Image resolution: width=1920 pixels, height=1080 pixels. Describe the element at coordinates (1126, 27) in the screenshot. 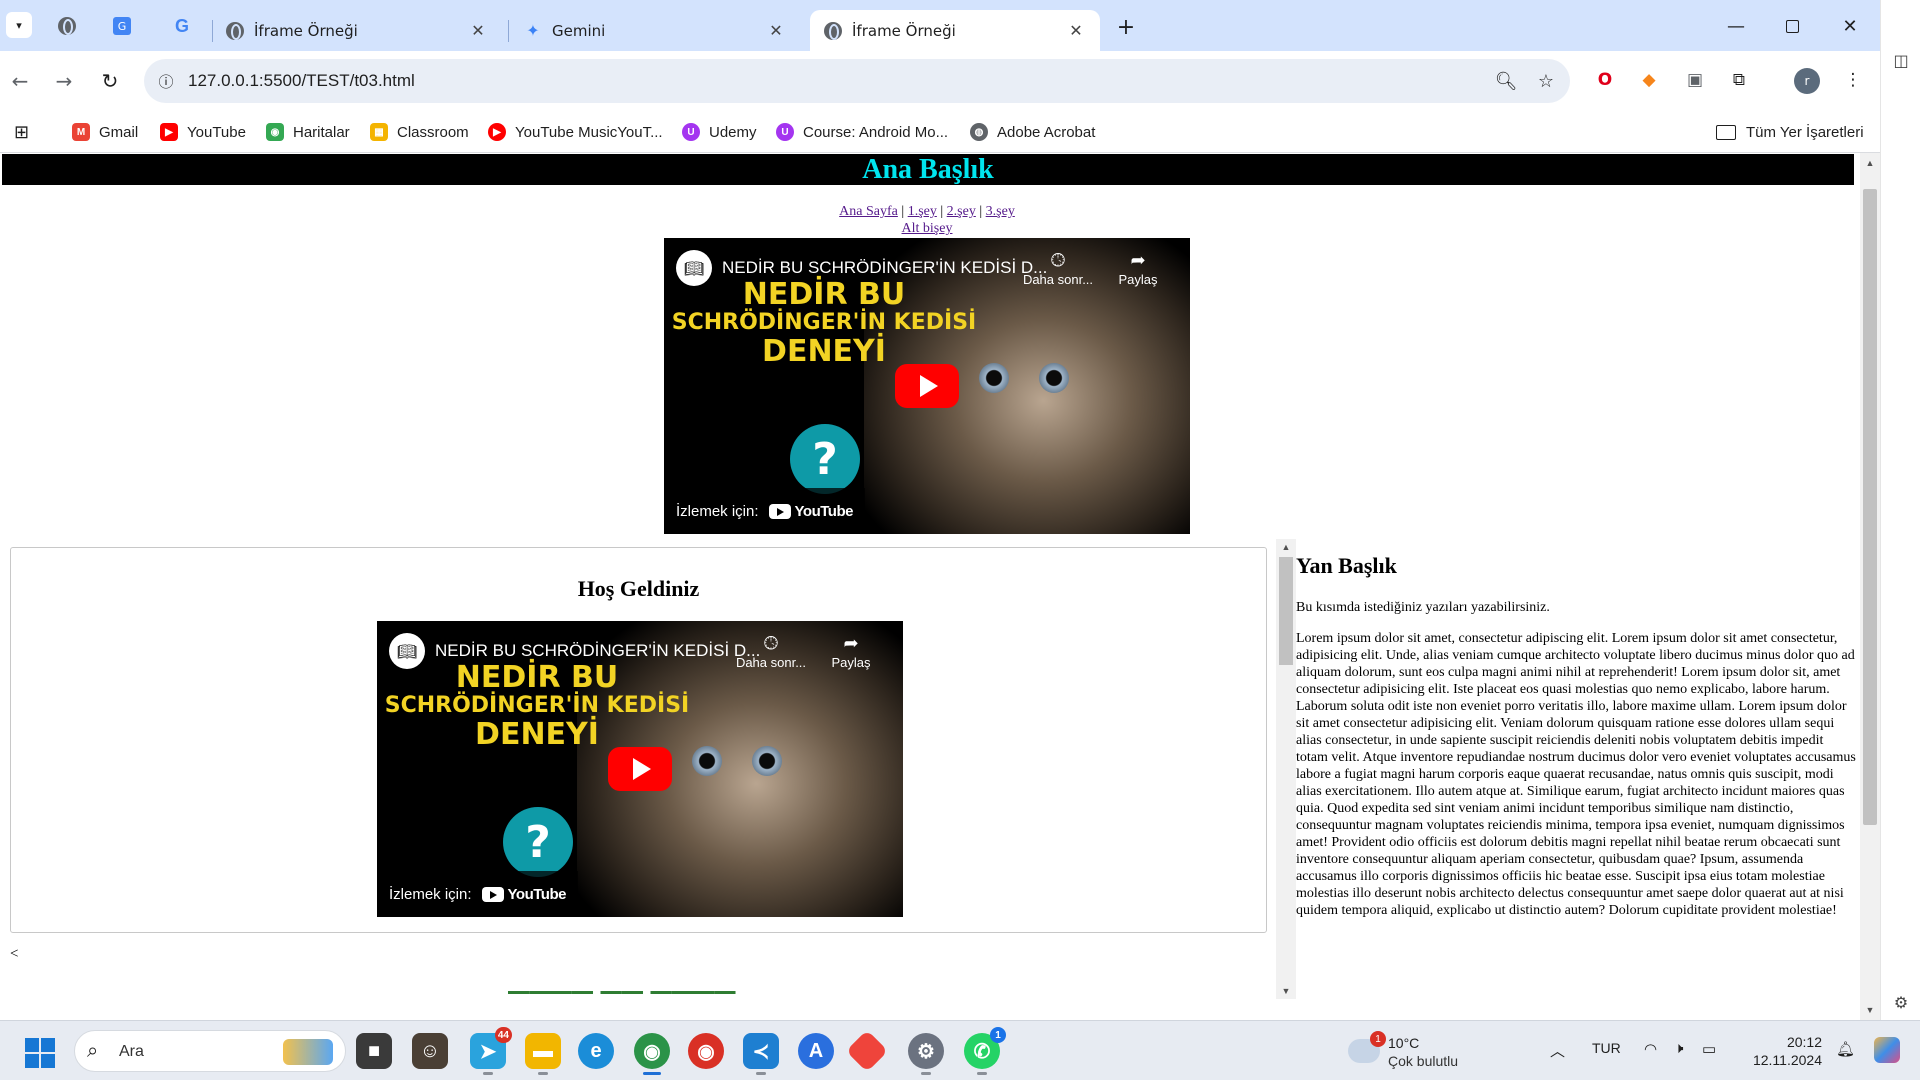

I see `new-tab-button: +` at that location.